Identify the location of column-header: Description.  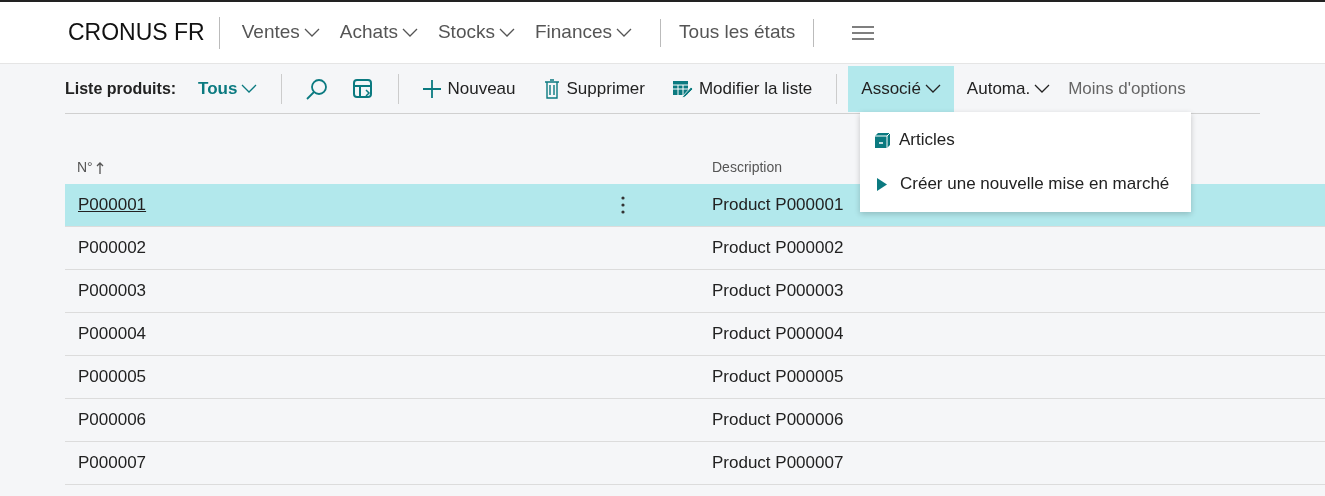
(747, 167).